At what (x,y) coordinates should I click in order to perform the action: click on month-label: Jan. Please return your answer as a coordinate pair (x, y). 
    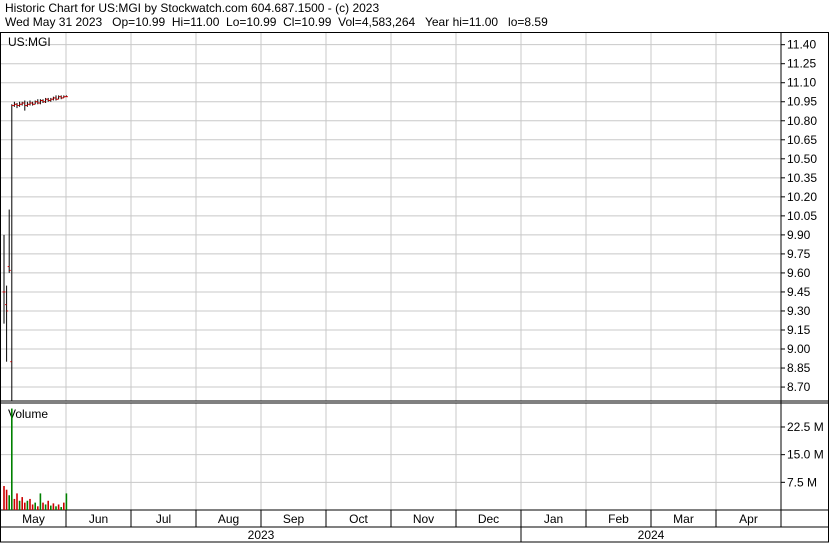
    Looking at the image, I should click on (553, 519).